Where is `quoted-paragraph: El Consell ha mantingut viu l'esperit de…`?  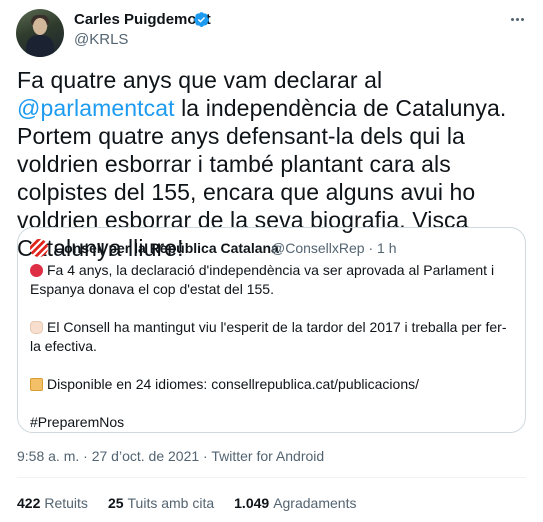 quoted-paragraph: El Consell ha mantingut viu l'esperit de… is located at coordinates (273, 337).